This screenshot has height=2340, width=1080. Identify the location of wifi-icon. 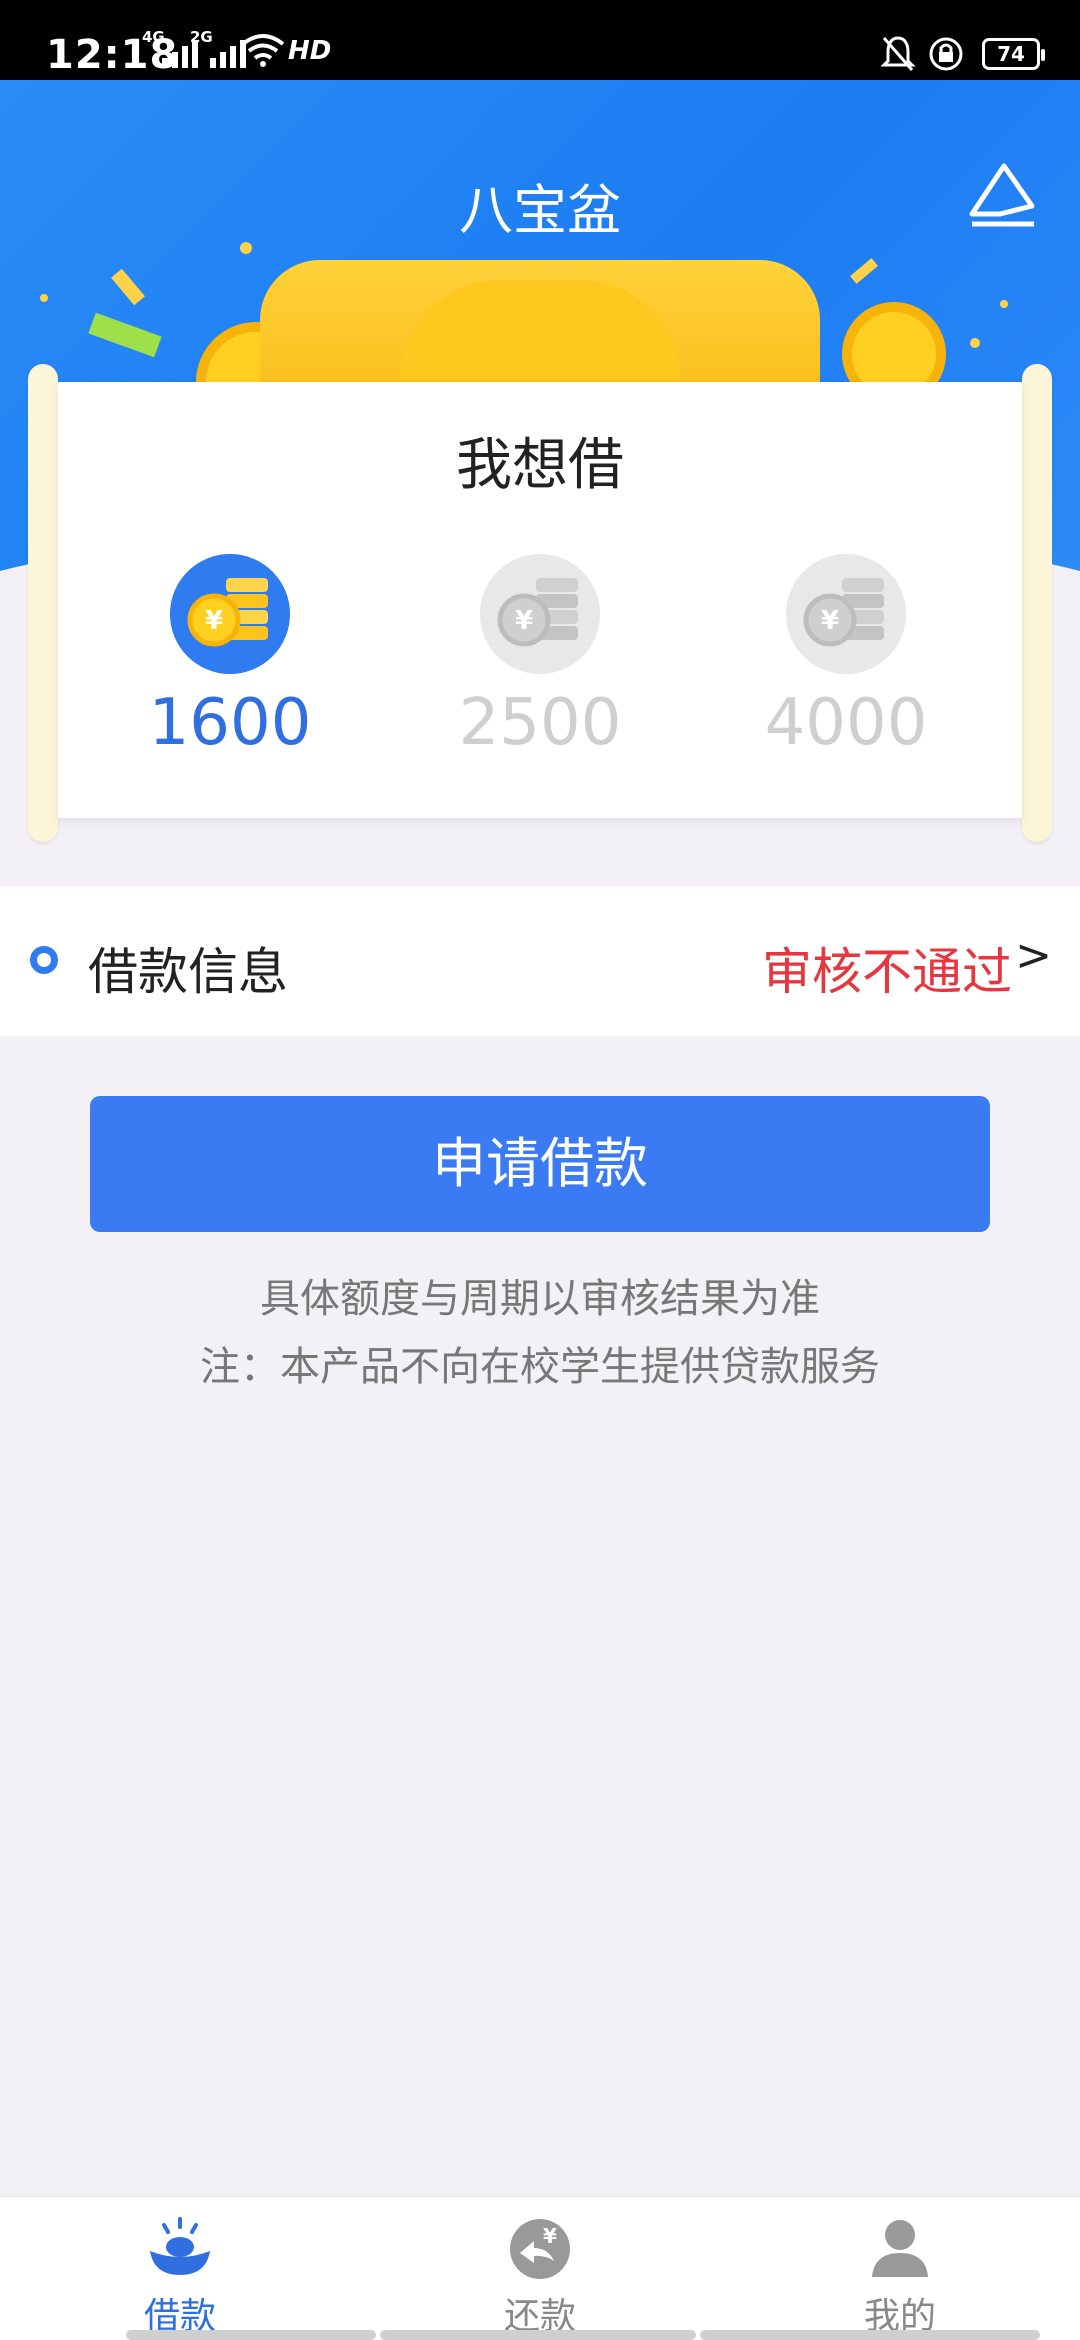
(263, 50).